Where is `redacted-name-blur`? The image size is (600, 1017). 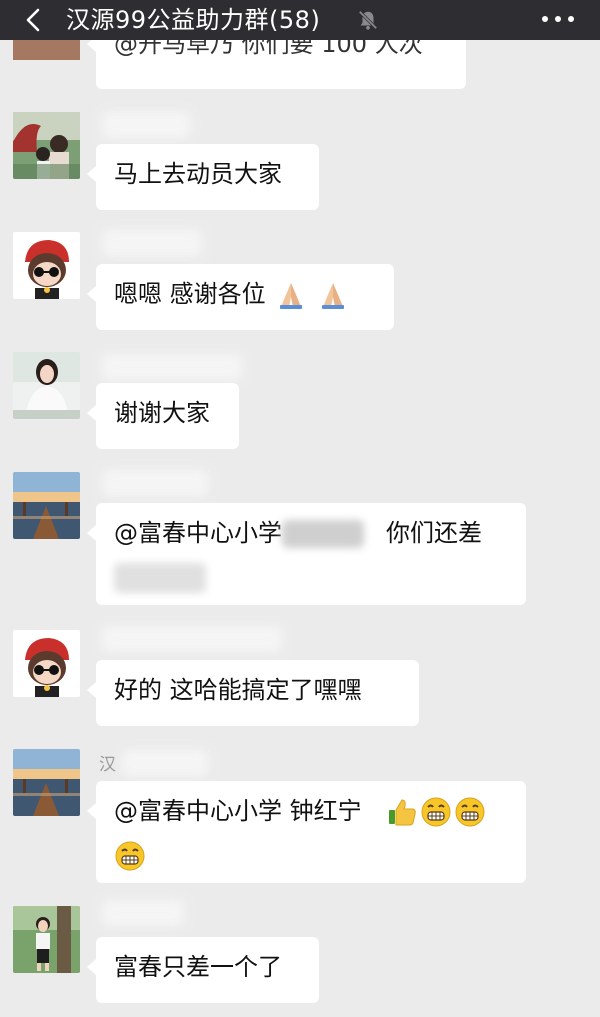
redacted-name-blur is located at coordinates (323, 534).